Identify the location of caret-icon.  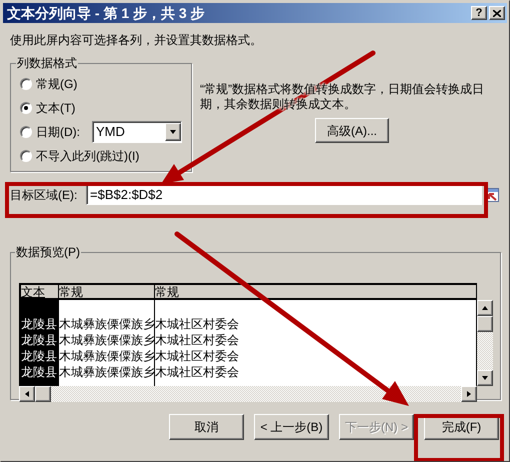
(173, 132).